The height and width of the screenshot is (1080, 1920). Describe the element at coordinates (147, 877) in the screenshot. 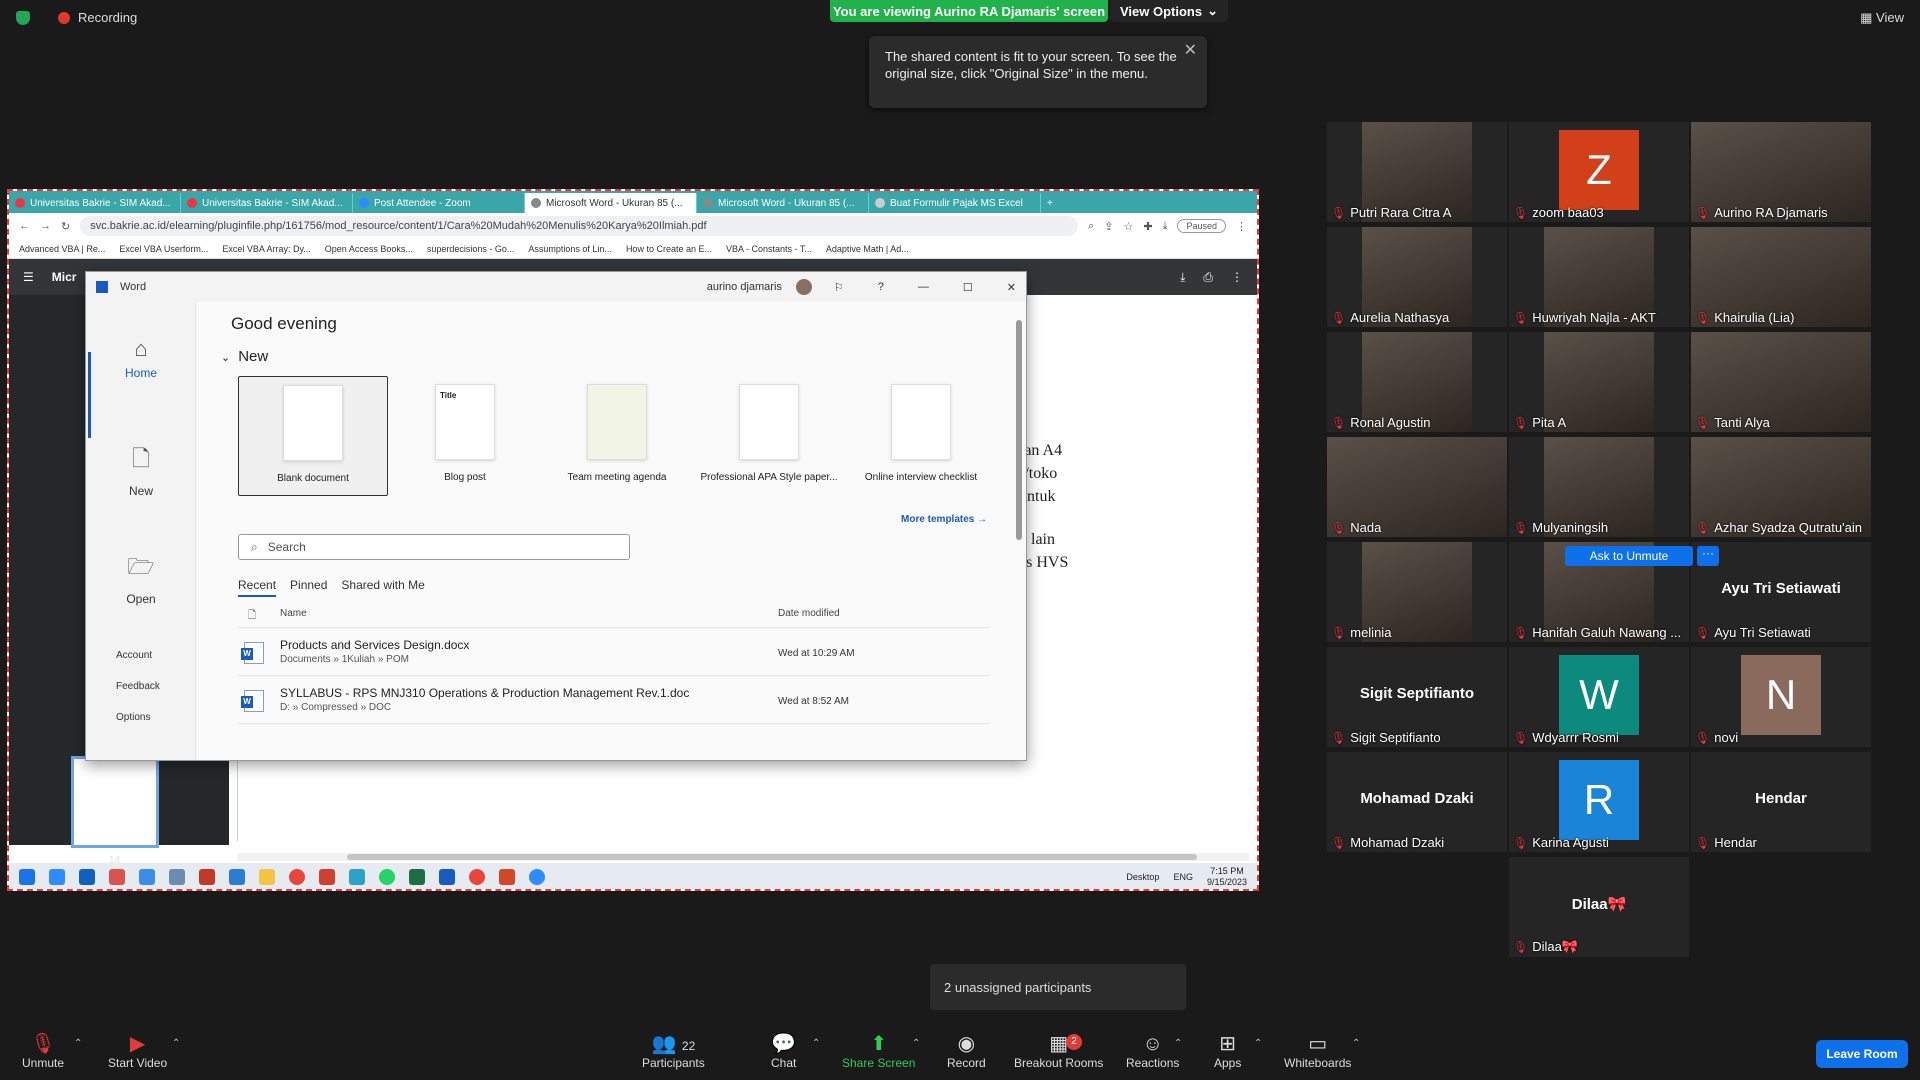

I see `mail-icon` at that location.